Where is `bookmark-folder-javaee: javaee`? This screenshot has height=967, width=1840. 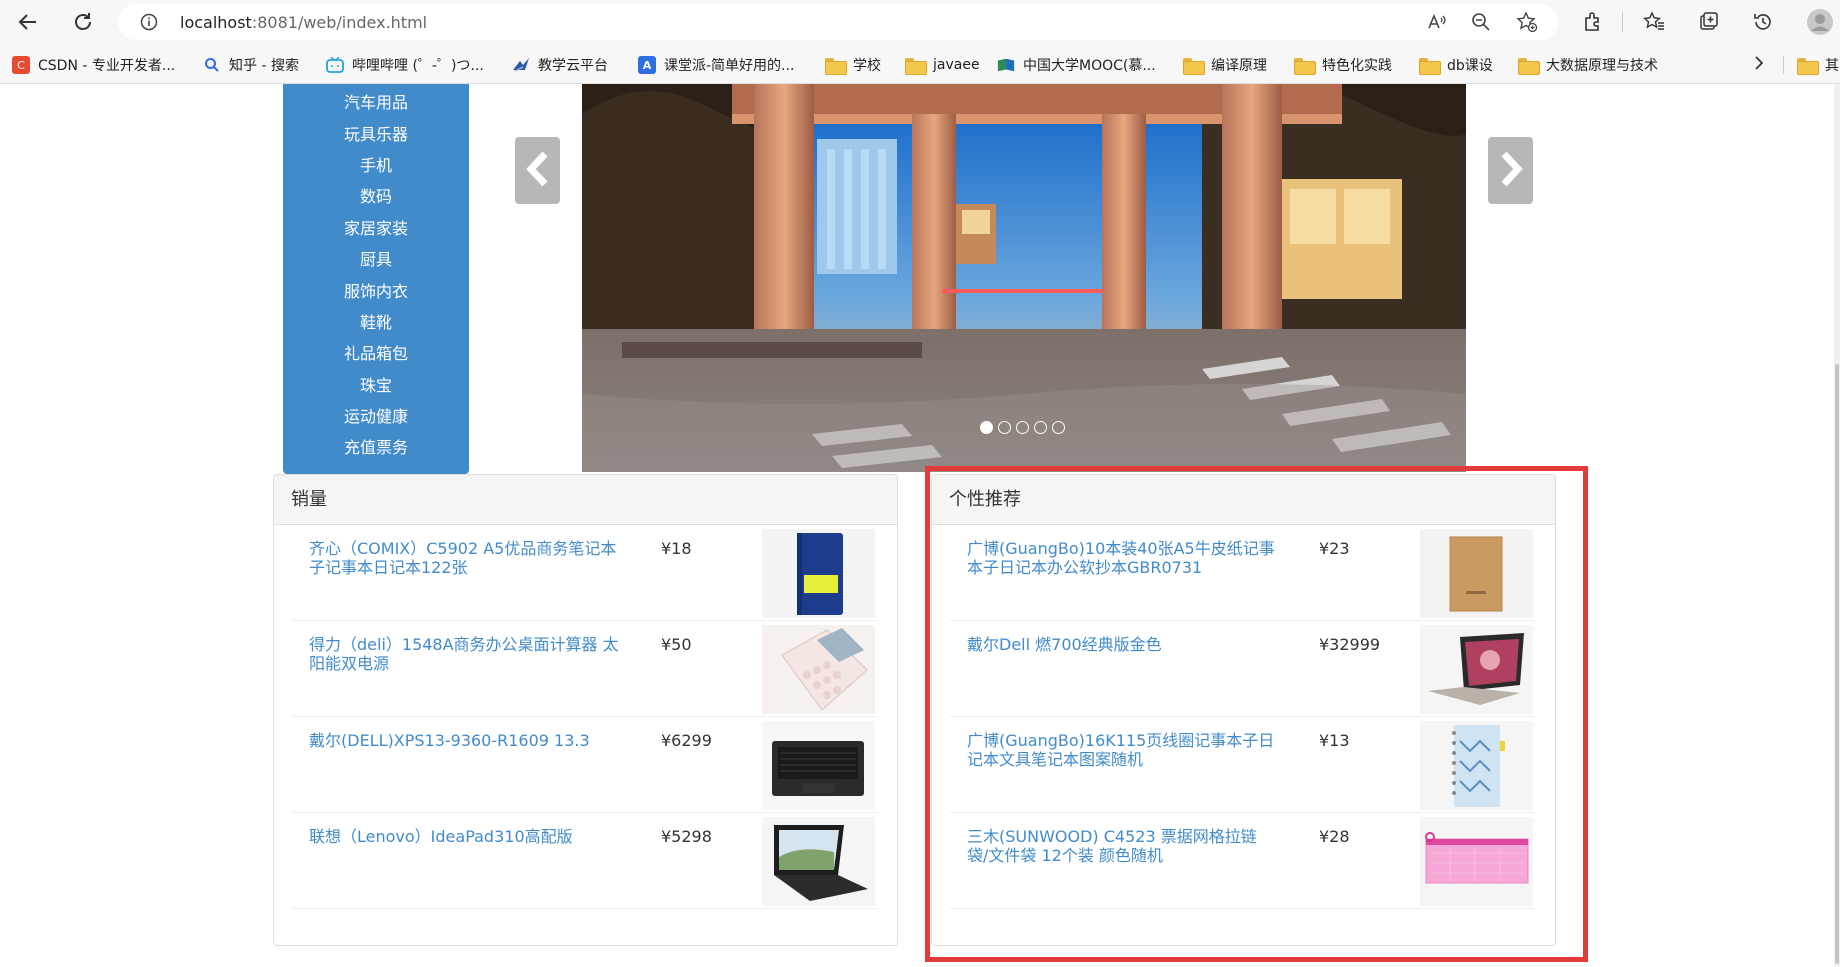 bookmark-folder-javaee: javaee is located at coordinates (942, 65).